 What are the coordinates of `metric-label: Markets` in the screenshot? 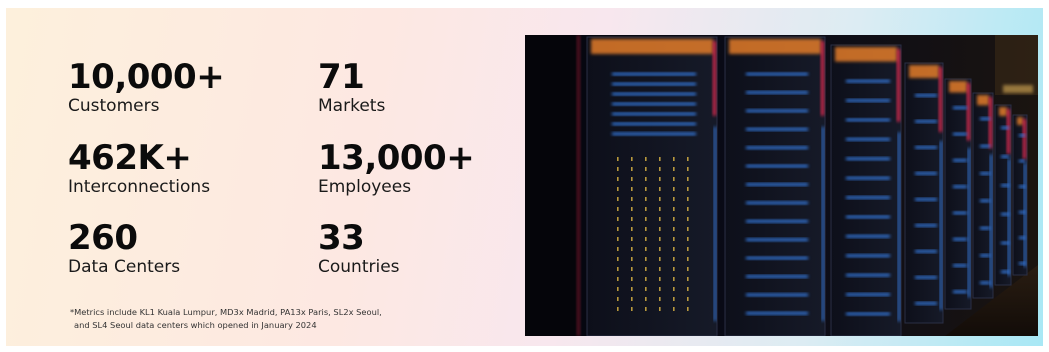 It's located at (352, 106).